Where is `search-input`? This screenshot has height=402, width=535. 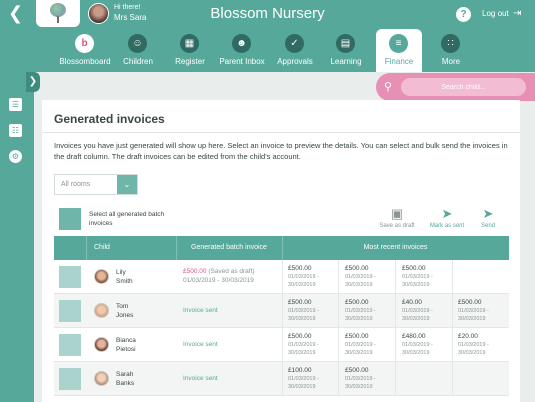 search-input is located at coordinates (463, 87).